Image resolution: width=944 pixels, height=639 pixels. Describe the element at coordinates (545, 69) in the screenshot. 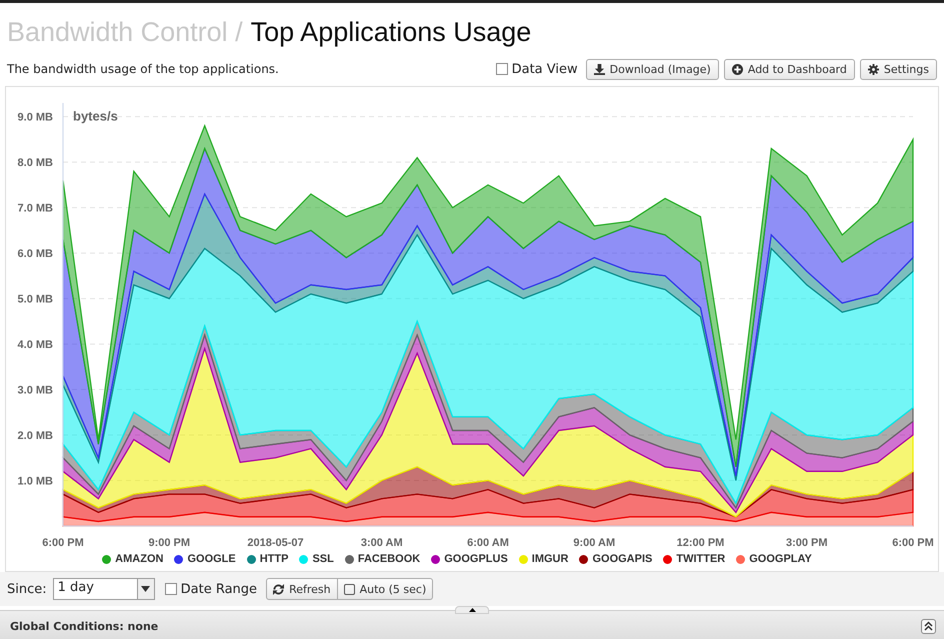

I see `data-view-label: Data View` at that location.